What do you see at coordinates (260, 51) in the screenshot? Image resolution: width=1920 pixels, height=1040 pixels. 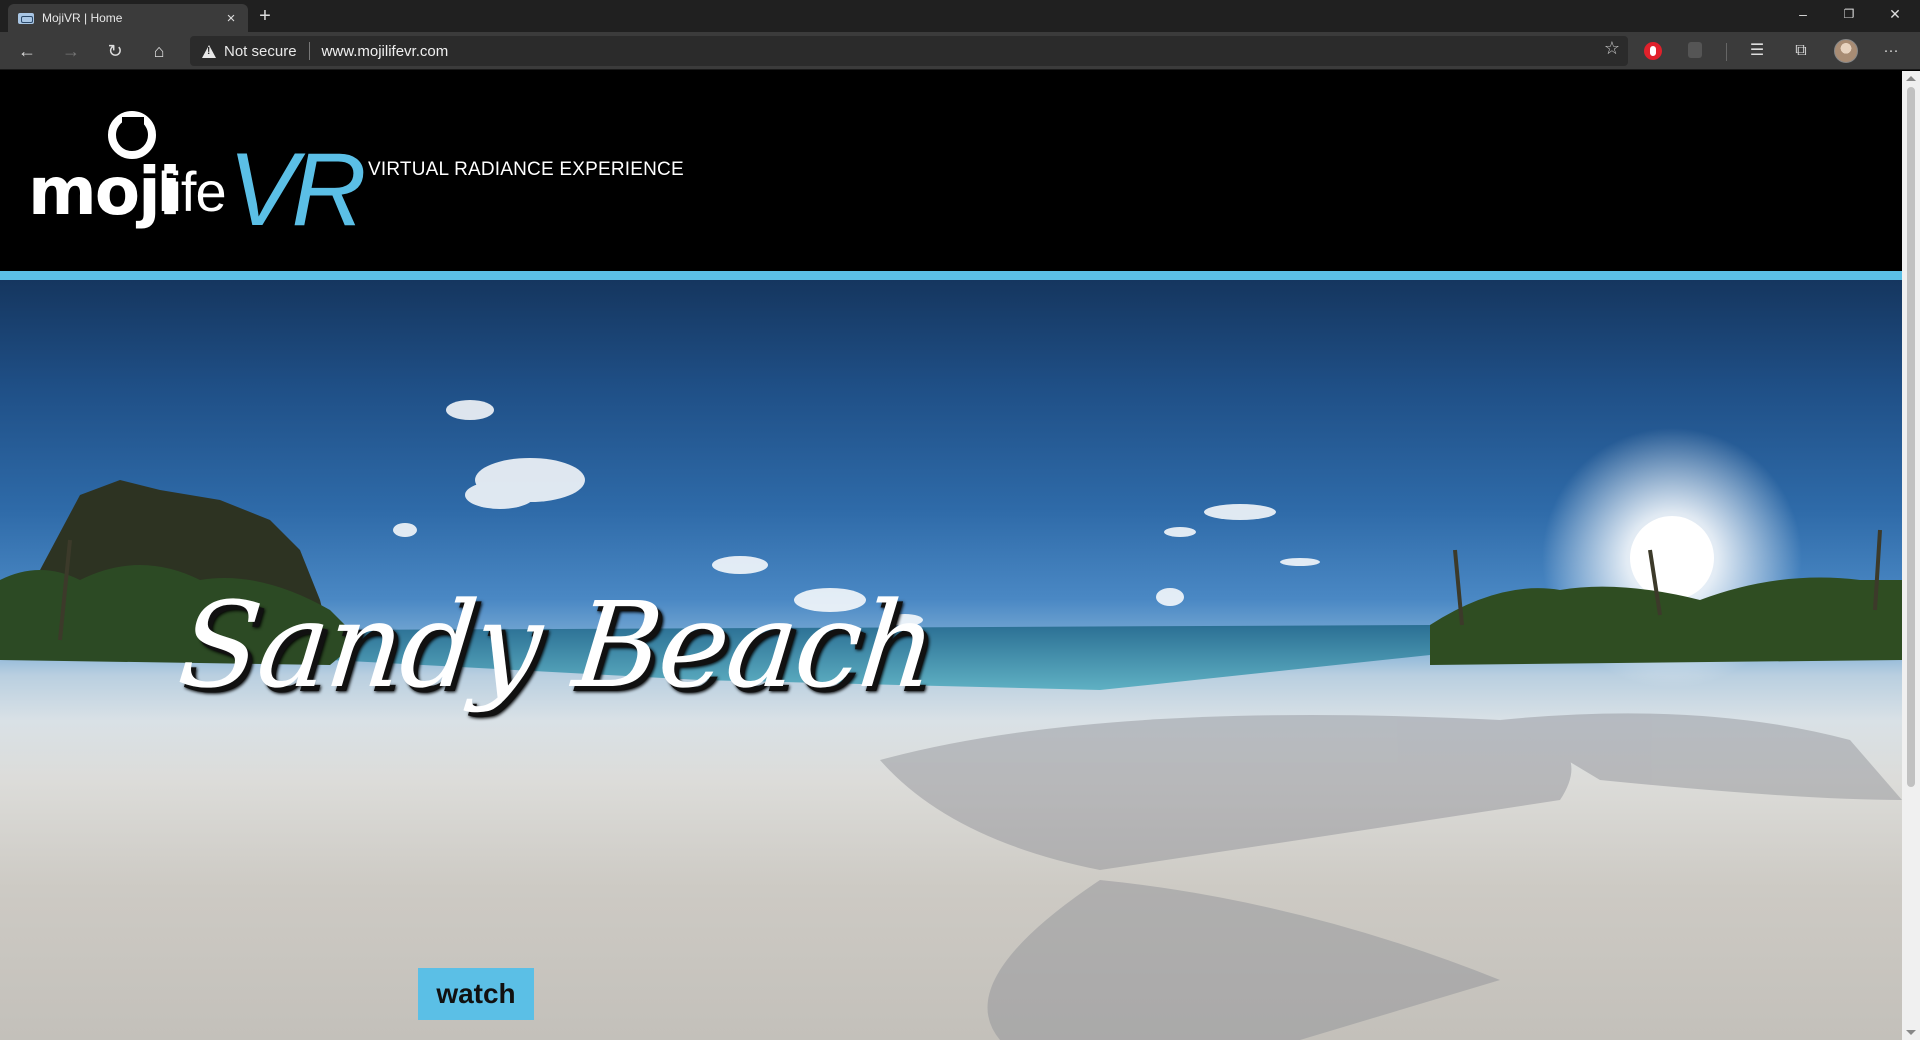 I see `security-indicator: Not secure` at bounding box center [260, 51].